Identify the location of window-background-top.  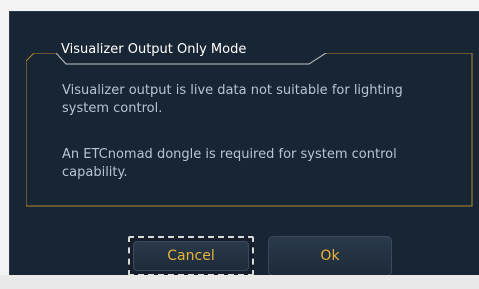
(239, 5).